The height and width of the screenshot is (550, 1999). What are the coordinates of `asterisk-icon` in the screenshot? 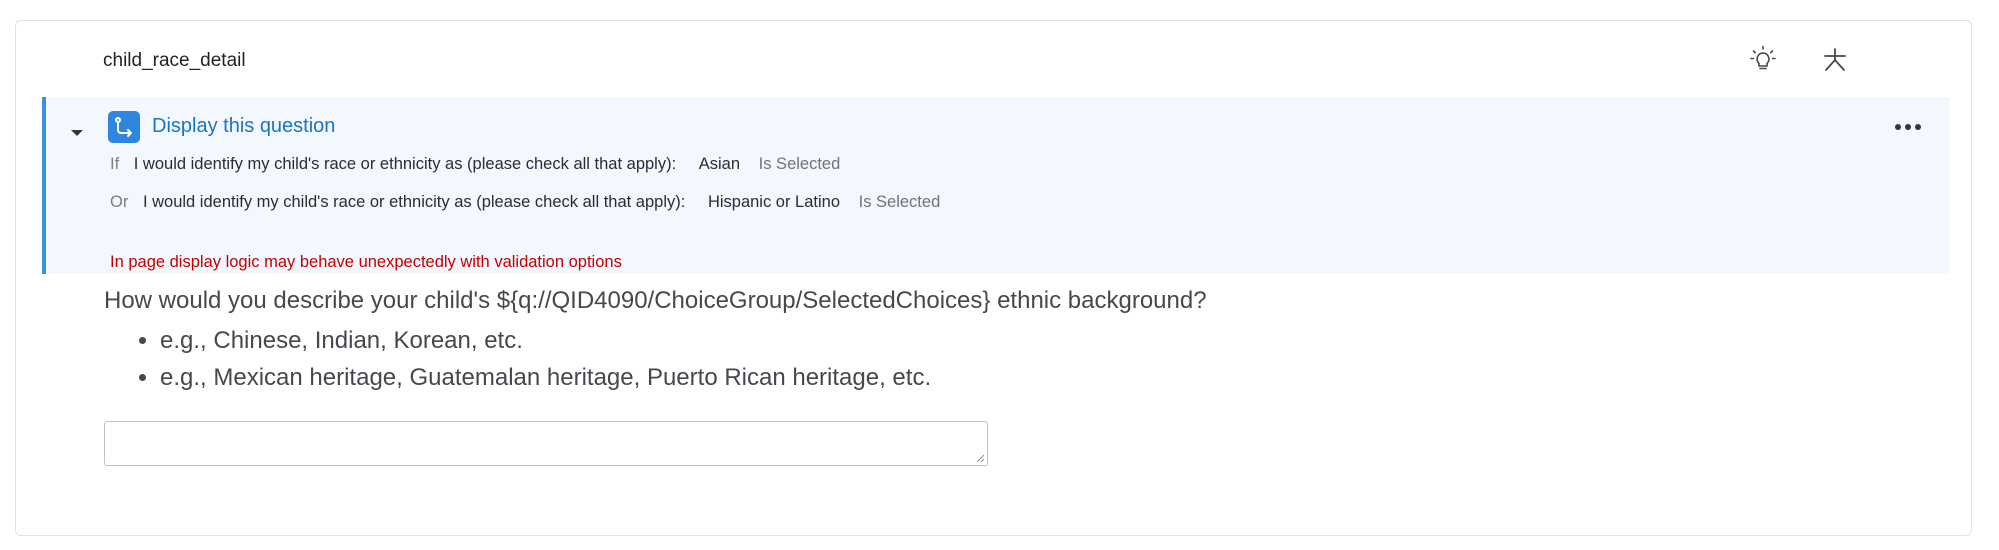 It's located at (1835, 59).